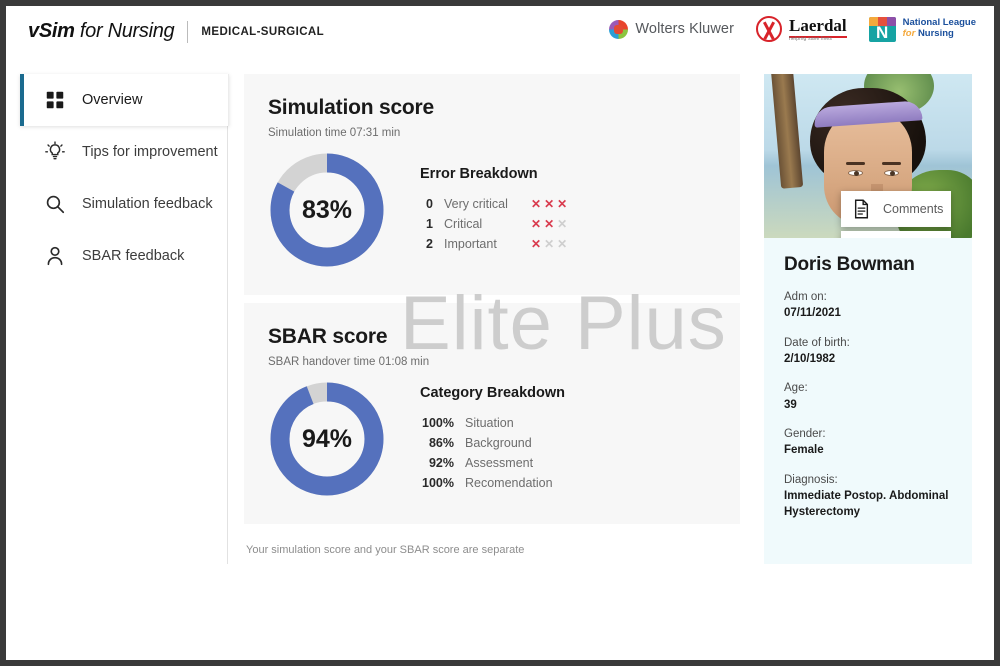 The height and width of the screenshot is (666, 1000). What do you see at coordinates (868, 345) in the screenshot?
I see `patient-field-date-of-birth: Date of birth: 2/10/1982` at bounding box center [868, 345].